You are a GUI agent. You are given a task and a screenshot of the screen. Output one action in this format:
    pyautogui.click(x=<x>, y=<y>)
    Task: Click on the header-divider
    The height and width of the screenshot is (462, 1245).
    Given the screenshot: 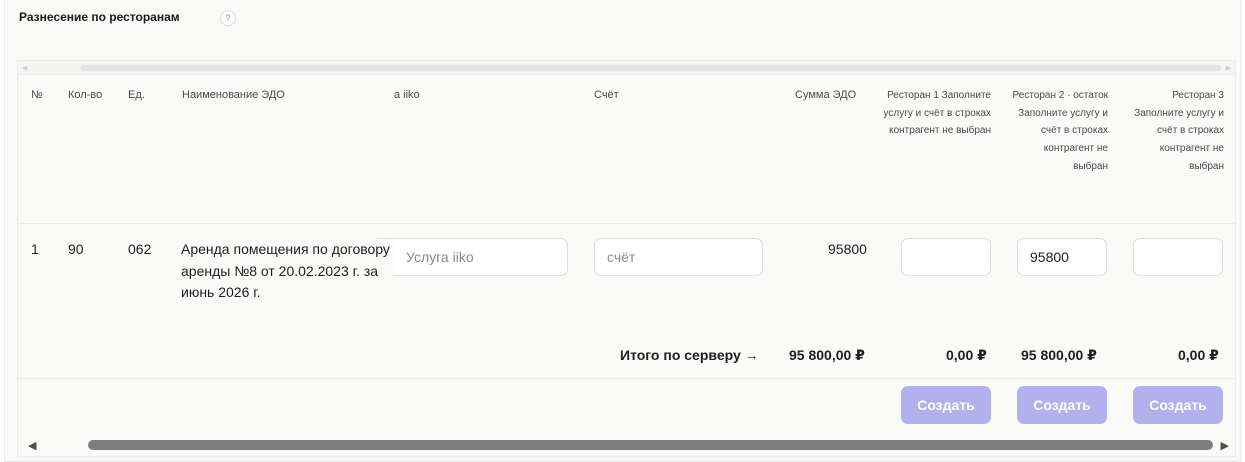 What is the action you would take?
    pyautogui.click(x=626, y=223)
    